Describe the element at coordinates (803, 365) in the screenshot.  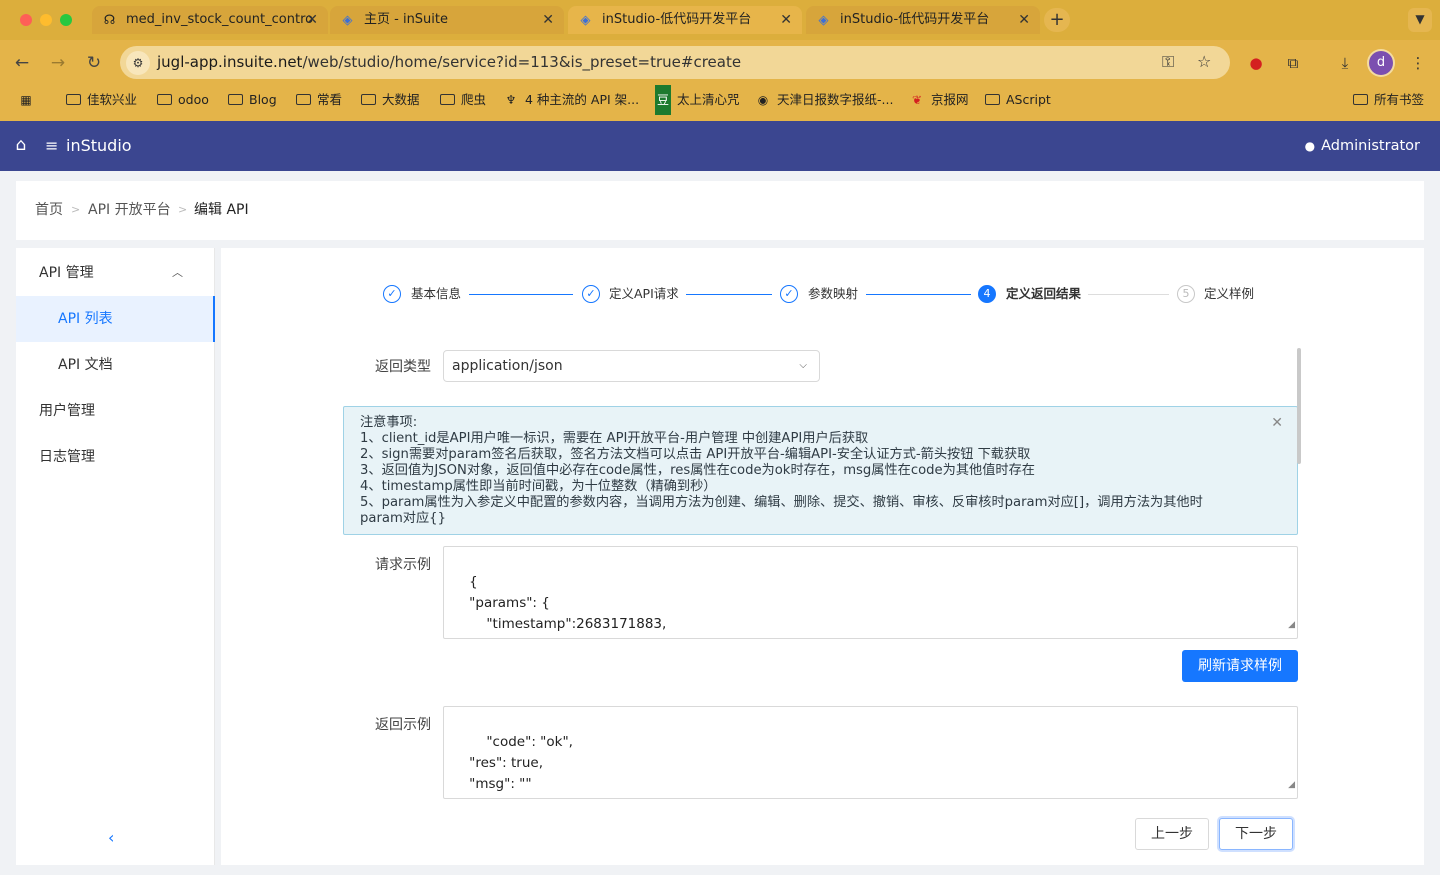
I see `chevron-down-icon: ⌵` at that location.